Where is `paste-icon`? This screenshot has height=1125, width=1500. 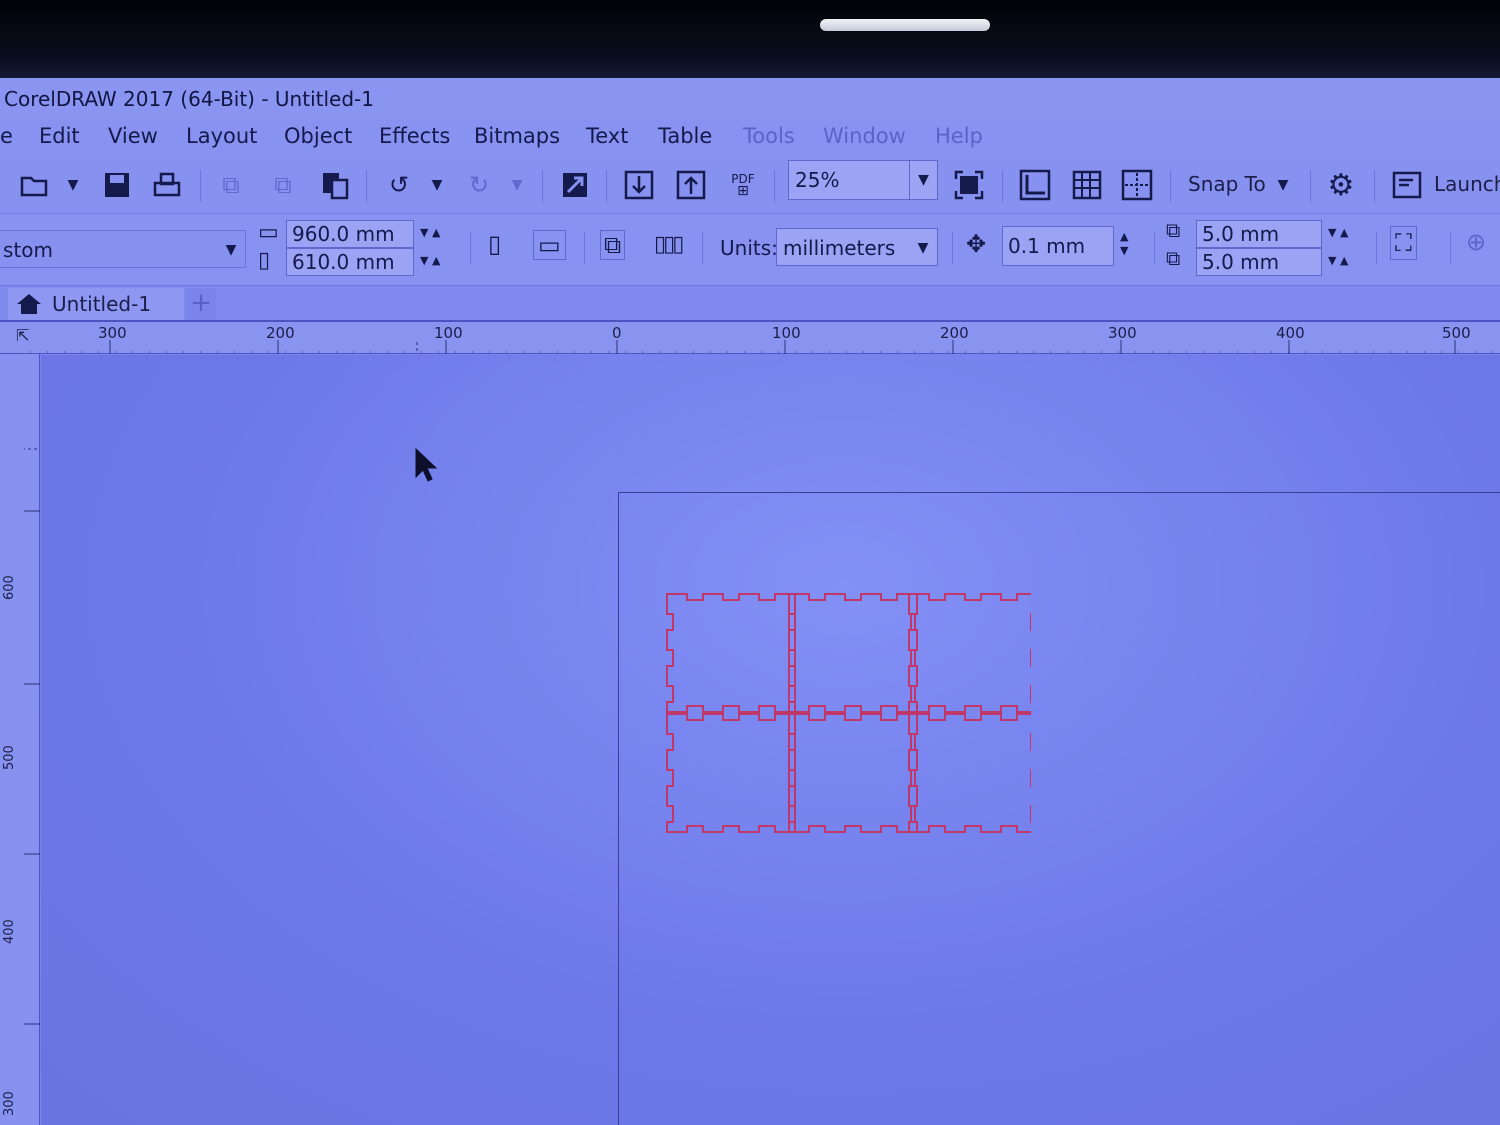
paste-icon is located at coordinates (335, 185).